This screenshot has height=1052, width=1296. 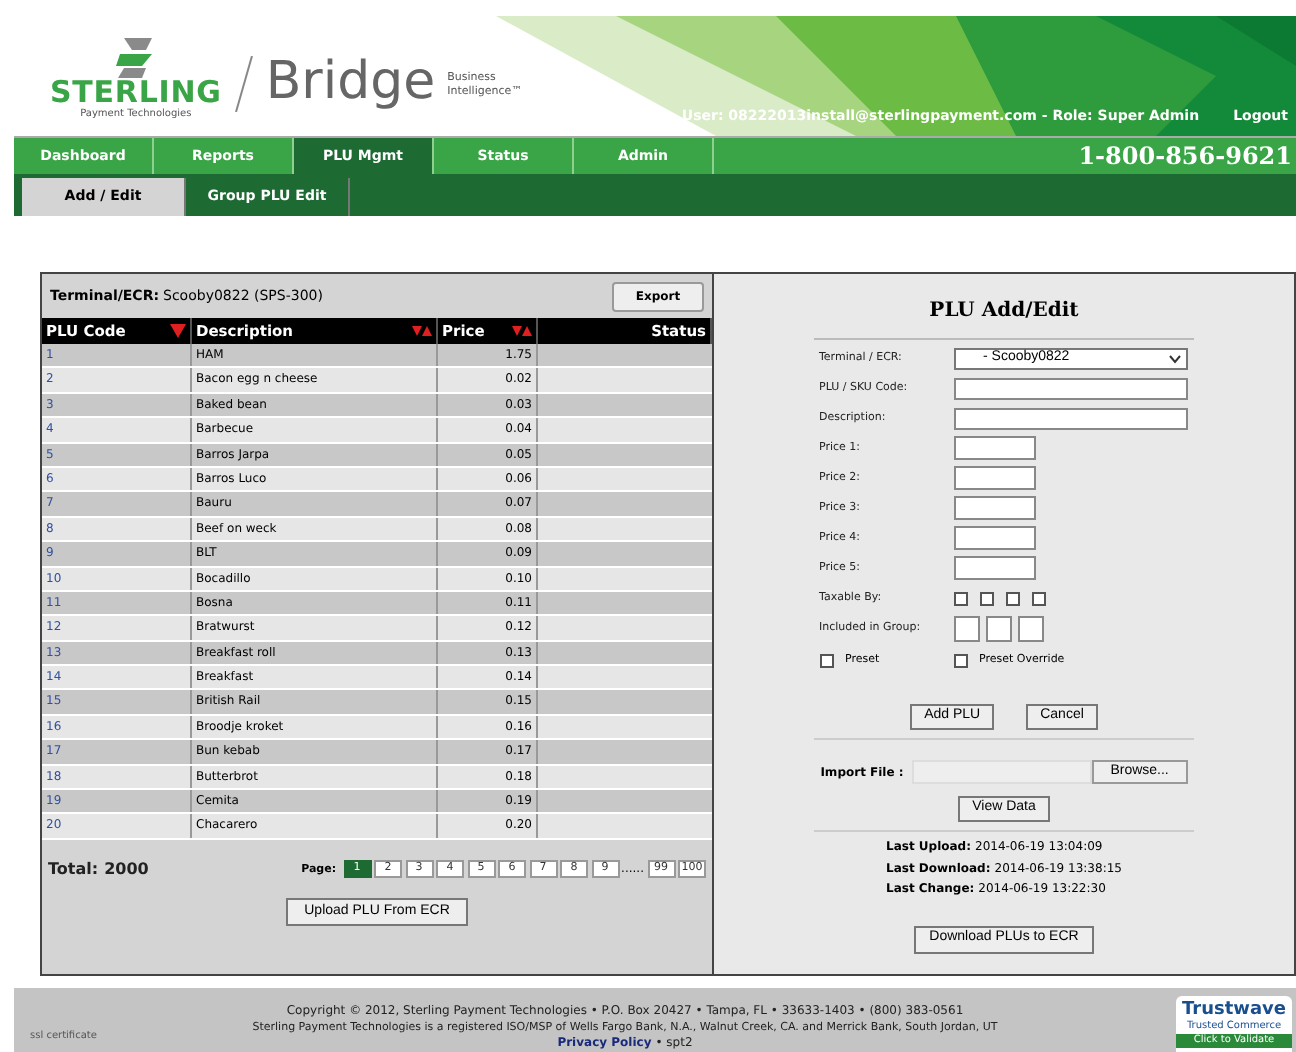 What do you see at coordinates (350, 82) in the screenshot?
I see `product-name: Bridge` at bounding box center [350, 82].